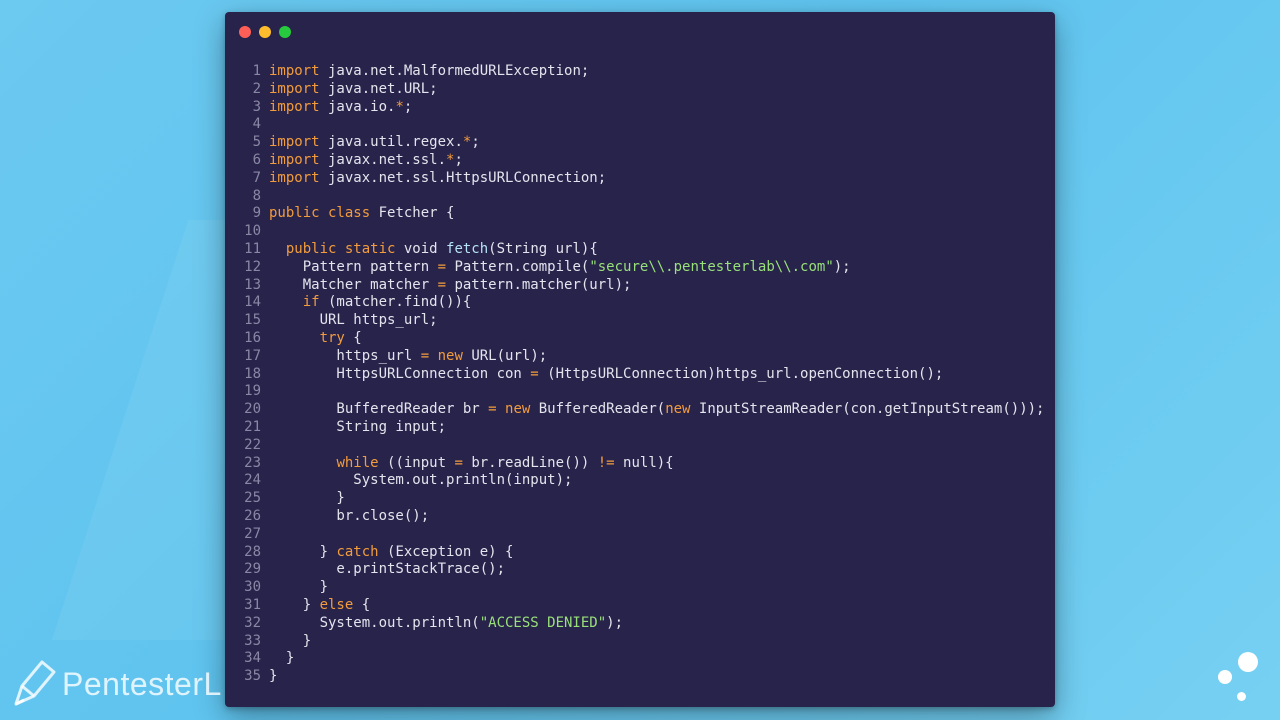 This screenshot has width=1280, height=720. I want to click on code-text: import java.io.*;, so click(341, 106).